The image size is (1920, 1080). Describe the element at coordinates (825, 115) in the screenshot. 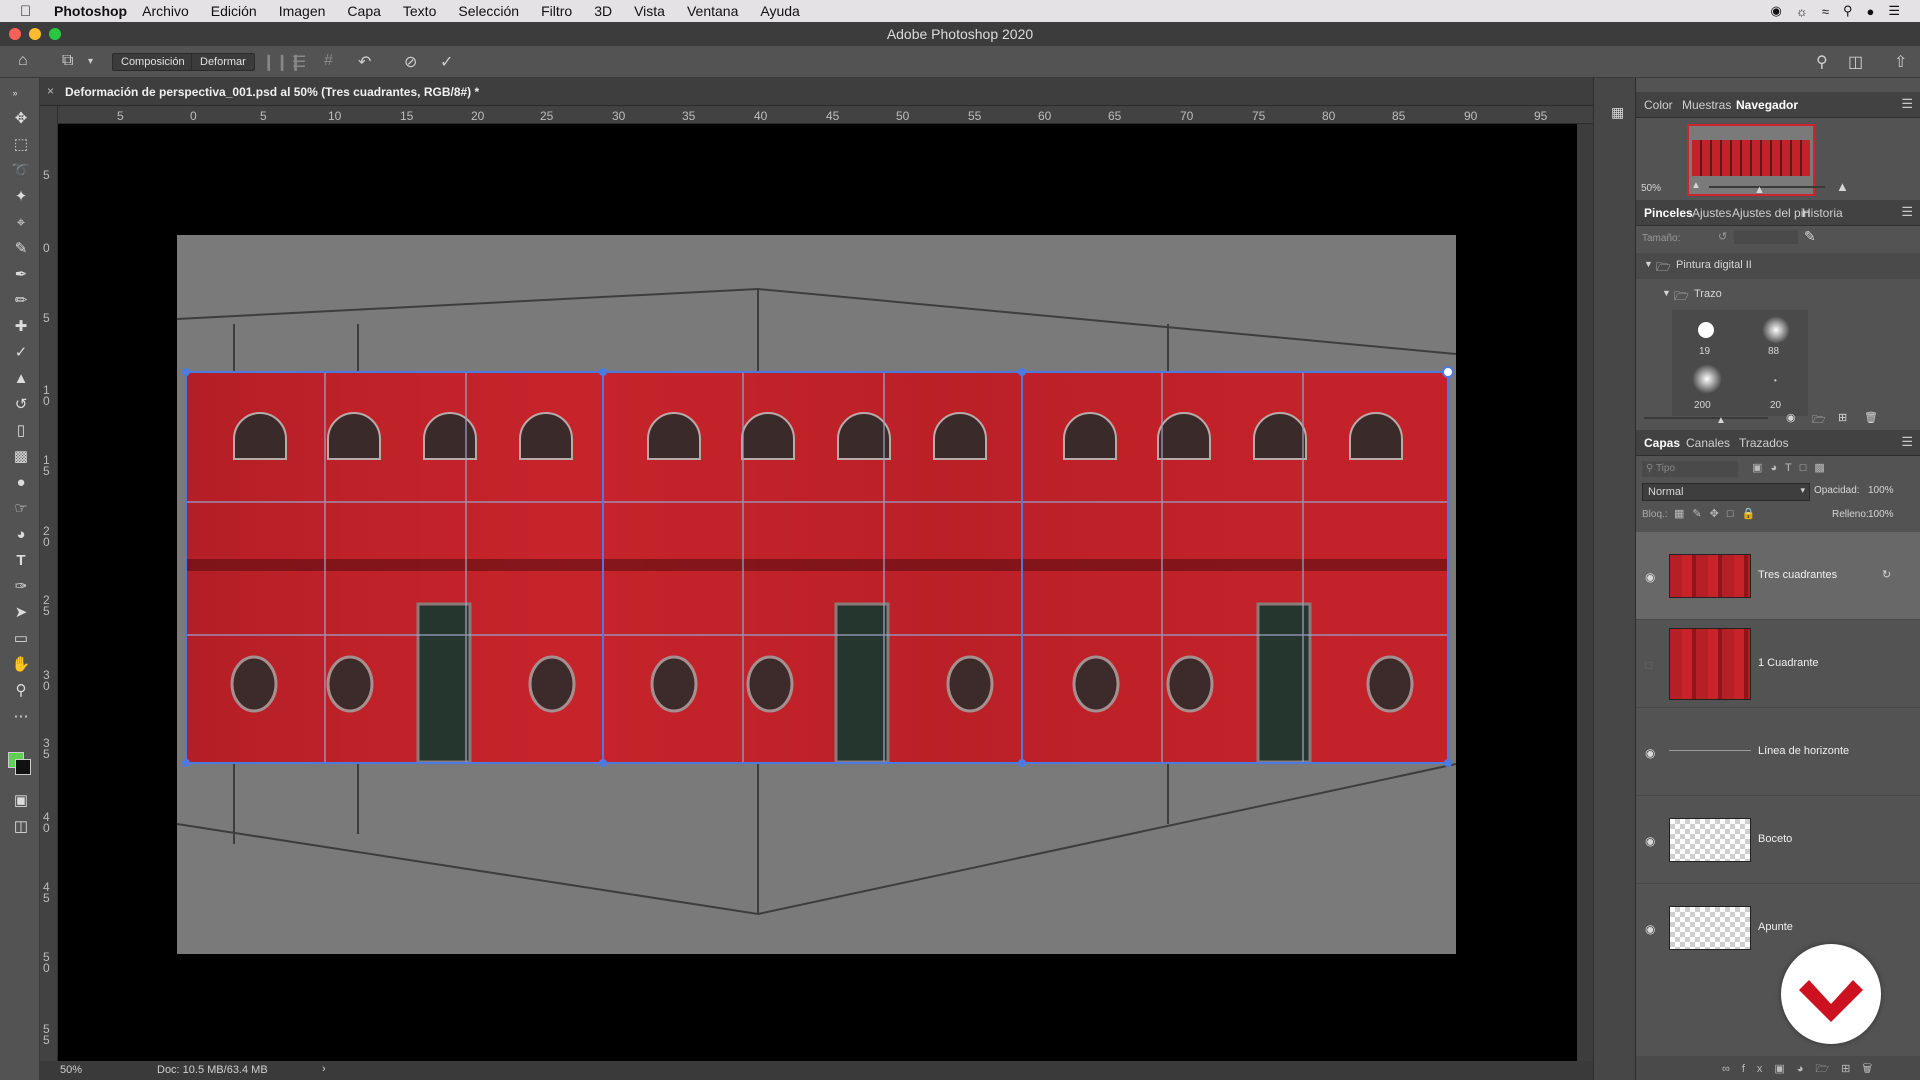

I see `horizontal-ruler: 5 0 5 10 15 20 25 30 35 40 45 50 55 60 65 70 75 80 85 90 95` at that location.